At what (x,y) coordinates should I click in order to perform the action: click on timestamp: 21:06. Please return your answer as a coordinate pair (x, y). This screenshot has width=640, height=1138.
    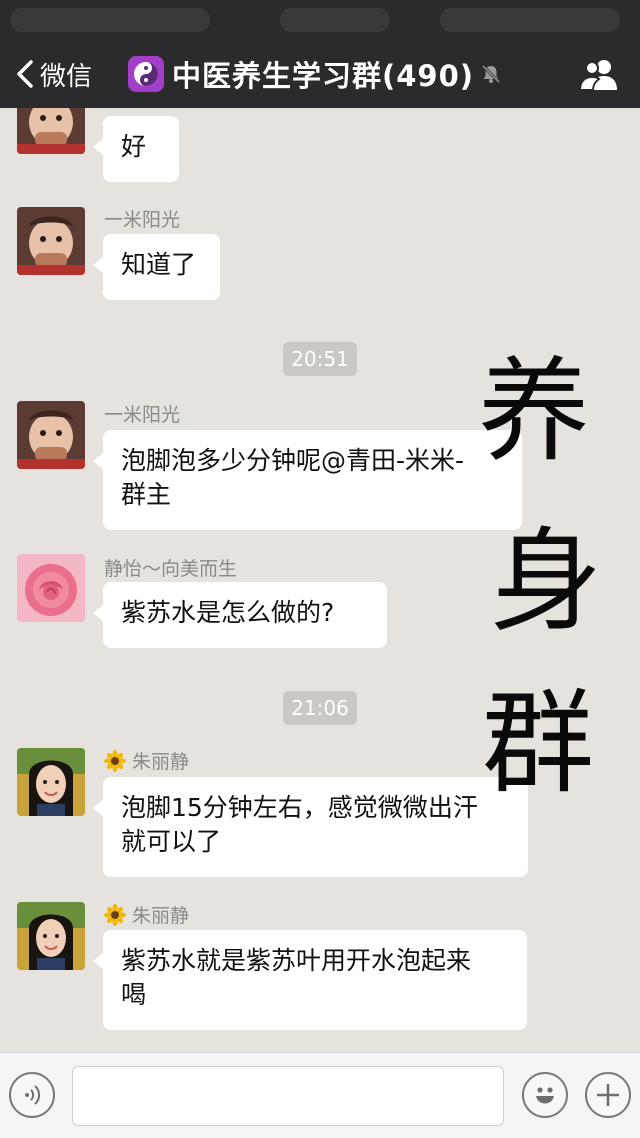
    Looking at the image, I should click on (320, 708).